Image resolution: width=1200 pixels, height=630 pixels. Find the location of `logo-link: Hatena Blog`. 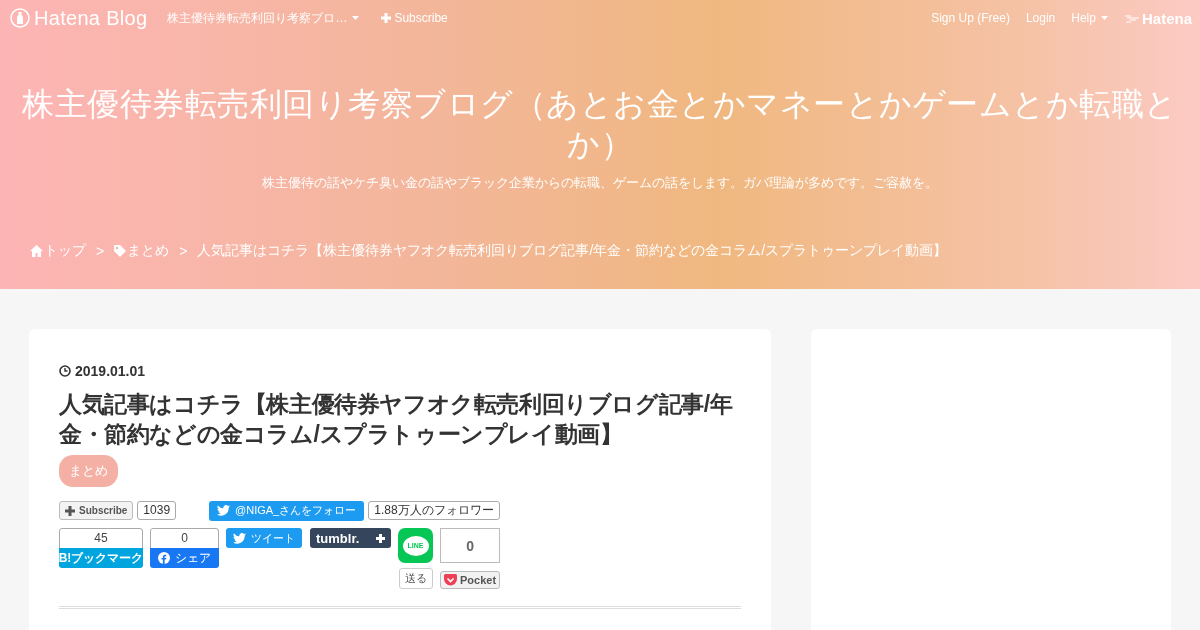

logo-link: Hatena Blog is located at coordinates (79, 18).